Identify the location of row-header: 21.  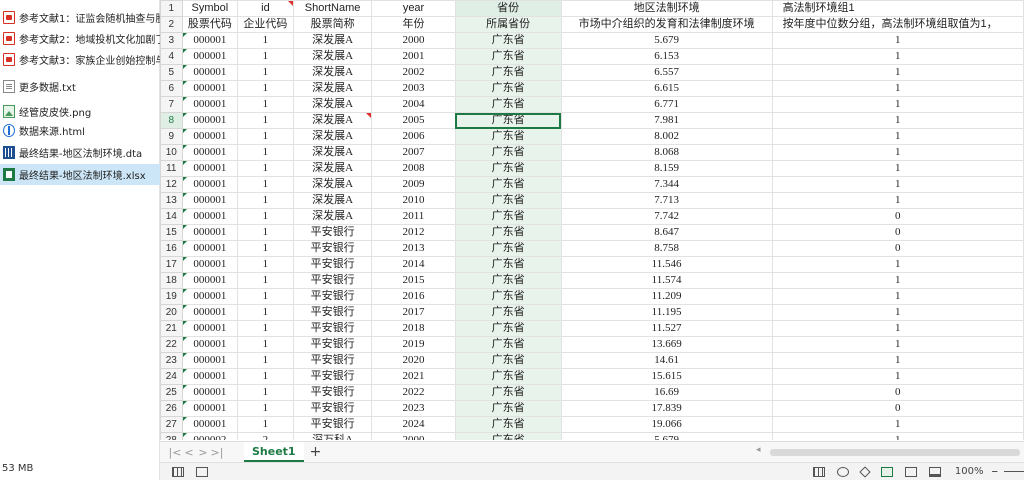
(171, 328).